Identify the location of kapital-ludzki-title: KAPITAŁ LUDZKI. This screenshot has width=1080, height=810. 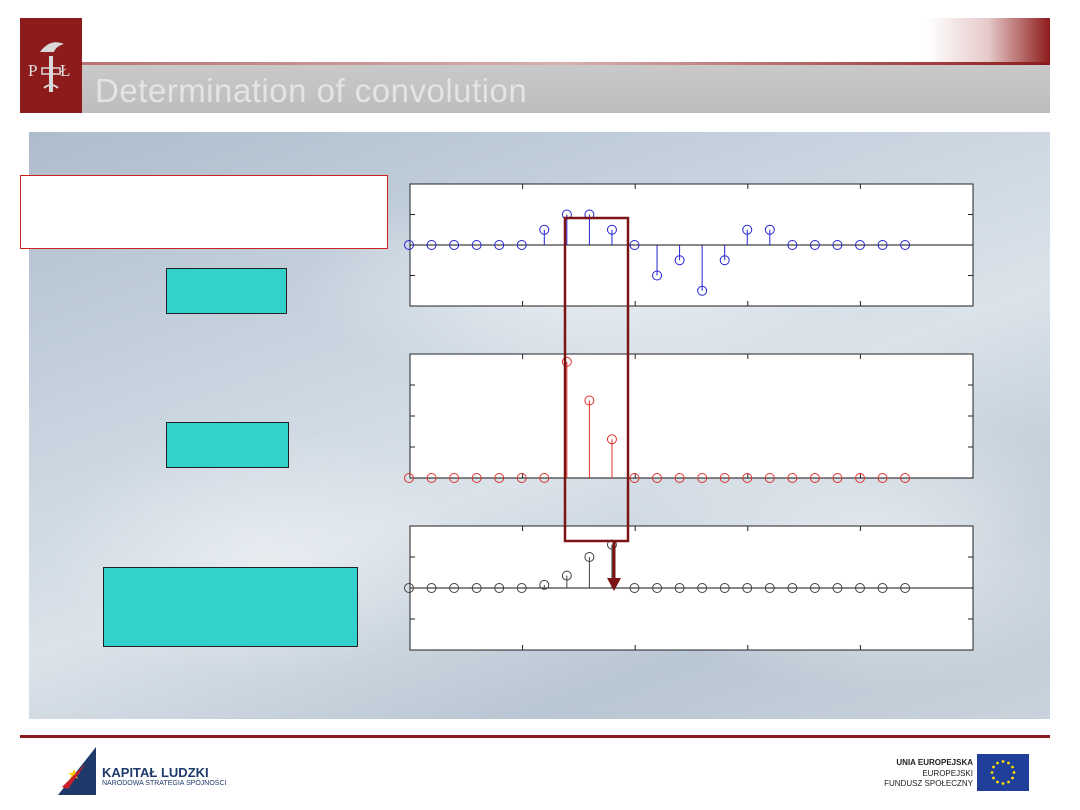
(155, 772).